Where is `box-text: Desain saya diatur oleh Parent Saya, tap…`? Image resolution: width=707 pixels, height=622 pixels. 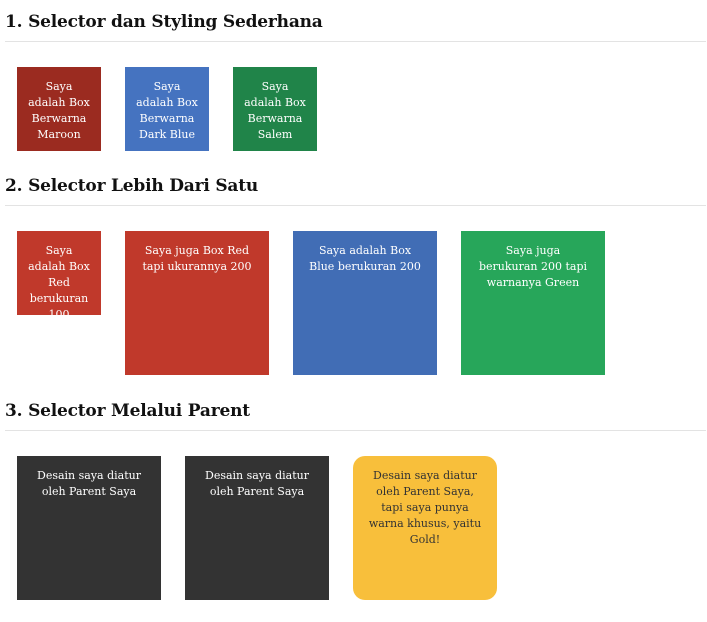
box-text: Desain saya diatur oleh Parent Saya, tap… is located at coordinates (425, 507).